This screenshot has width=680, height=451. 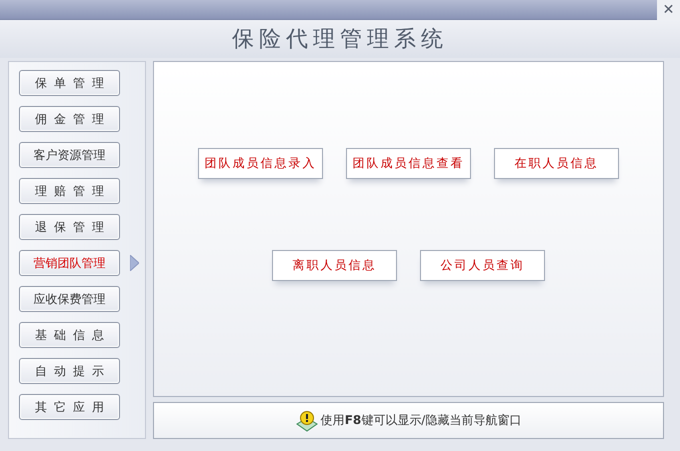 What do you see at coordinates (260, 163) in the screenshot?
I see `menu-button: 团队成员信息录入` at bounding box center [260, 163].